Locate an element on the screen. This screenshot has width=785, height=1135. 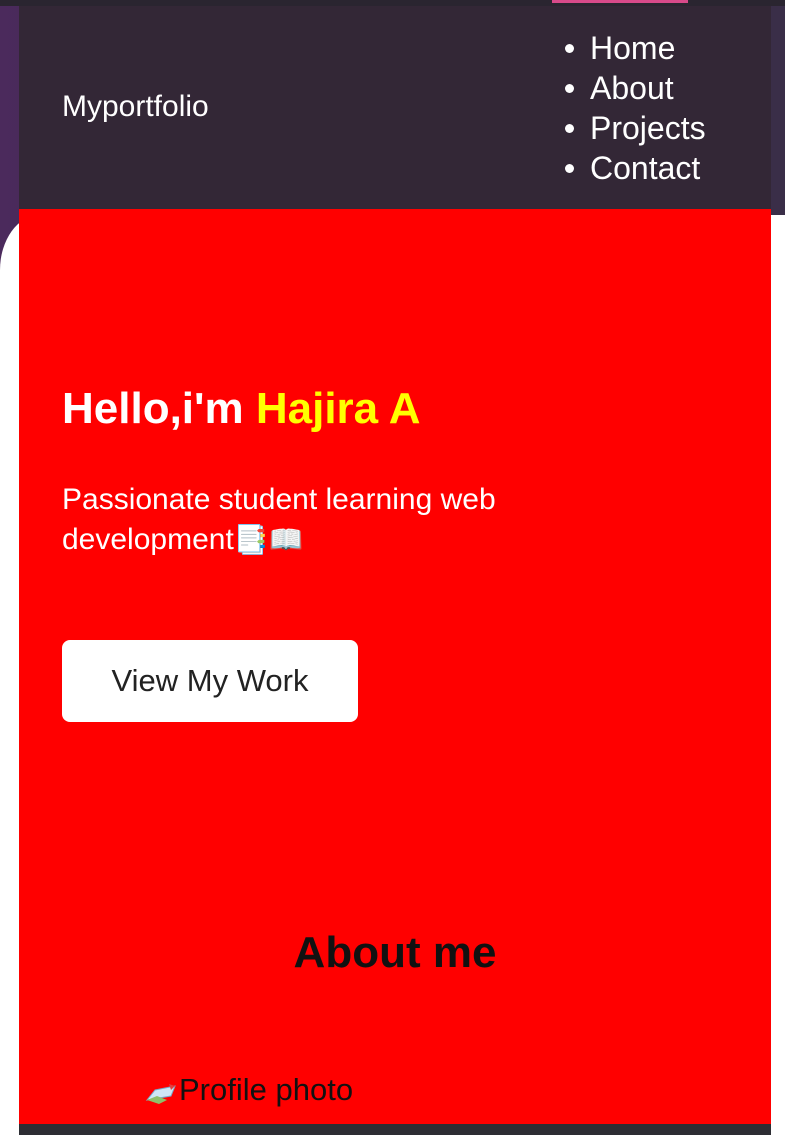
tagline-emoji: 📑📖 is located at coordinates (268, 539).